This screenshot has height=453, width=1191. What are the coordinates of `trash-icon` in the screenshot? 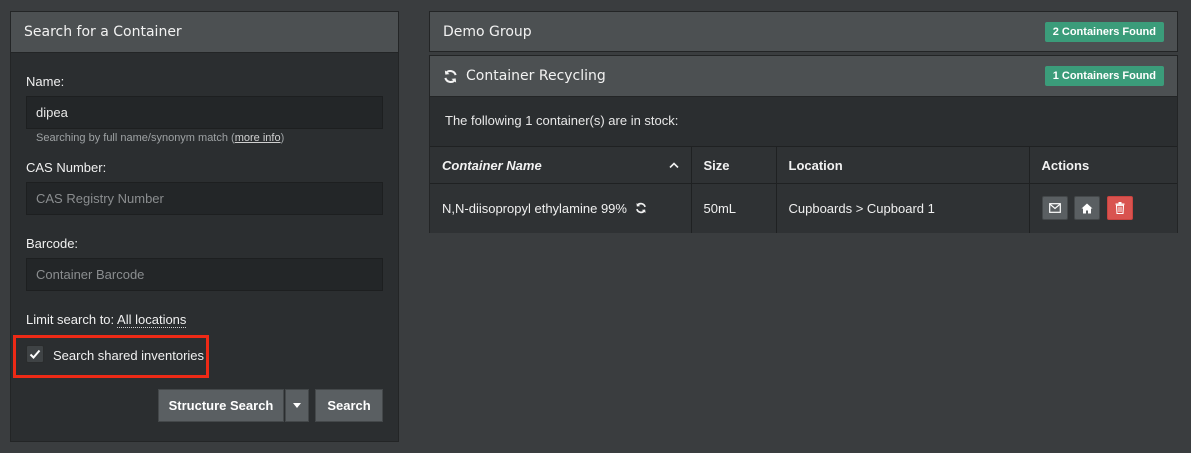 It's located at (1120, 208).